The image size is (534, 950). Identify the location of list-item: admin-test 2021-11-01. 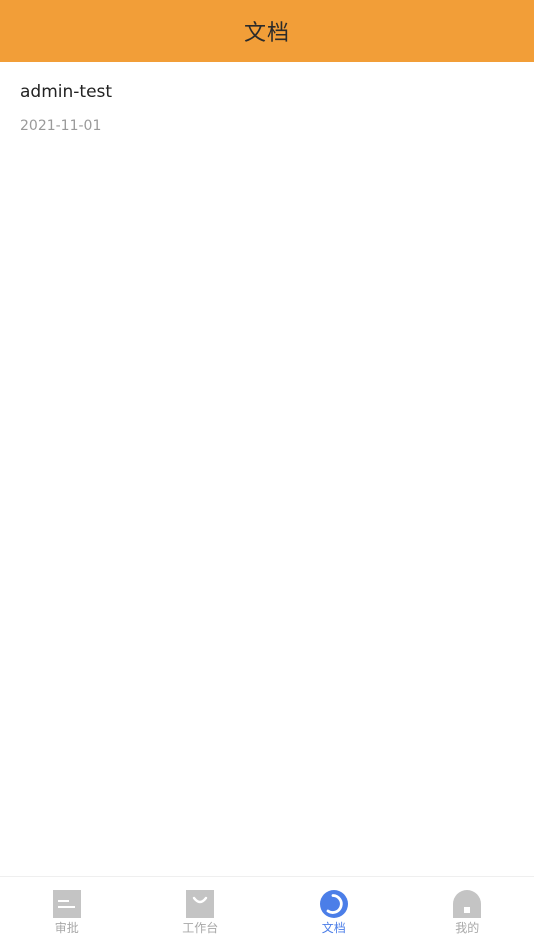
(267, 105).